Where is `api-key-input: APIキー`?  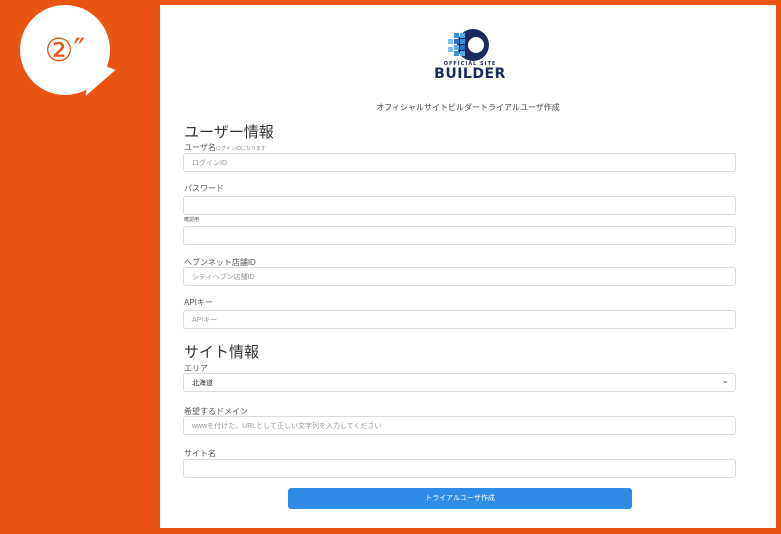
api-key-input: APIキー is located at coordinates (459, 319).